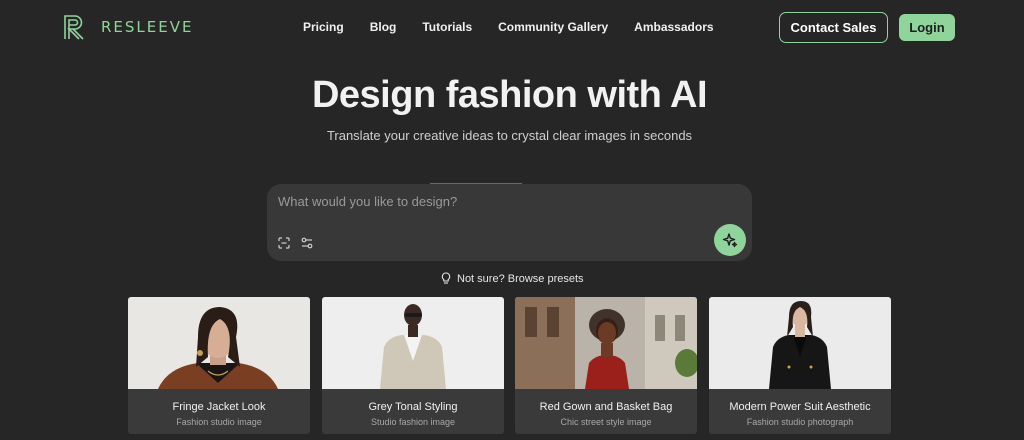 This screenshot has height=440, width=1024. I want to click on preset-subtitle: Chic street style image, so click(606, 422).